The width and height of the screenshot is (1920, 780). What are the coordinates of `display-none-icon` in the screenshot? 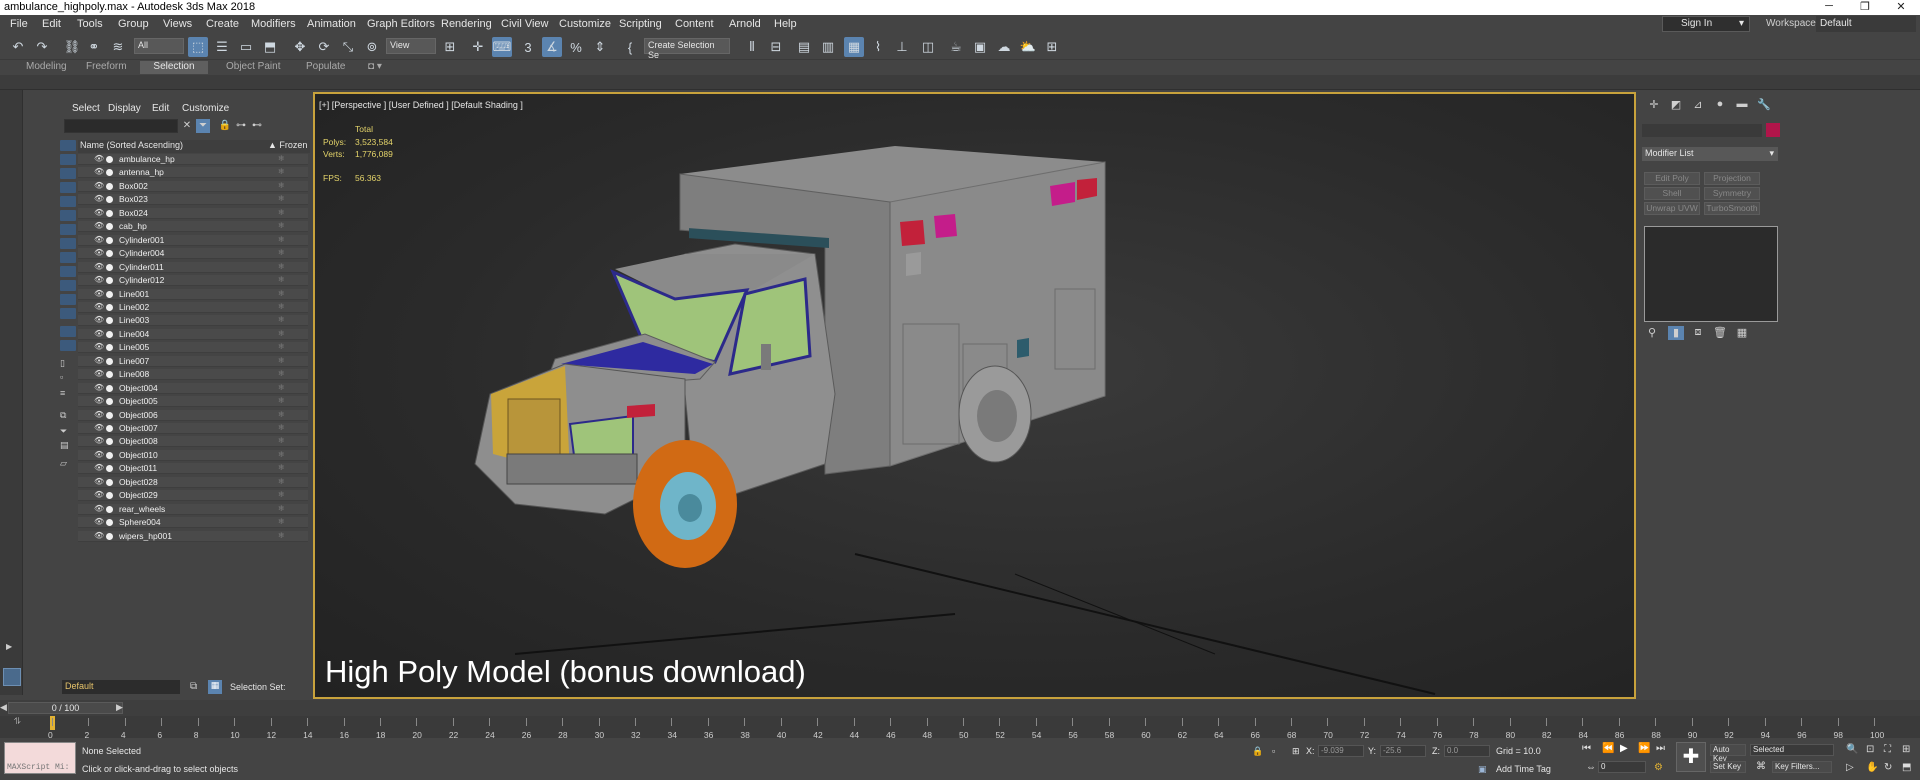 It's located at (68, 331).